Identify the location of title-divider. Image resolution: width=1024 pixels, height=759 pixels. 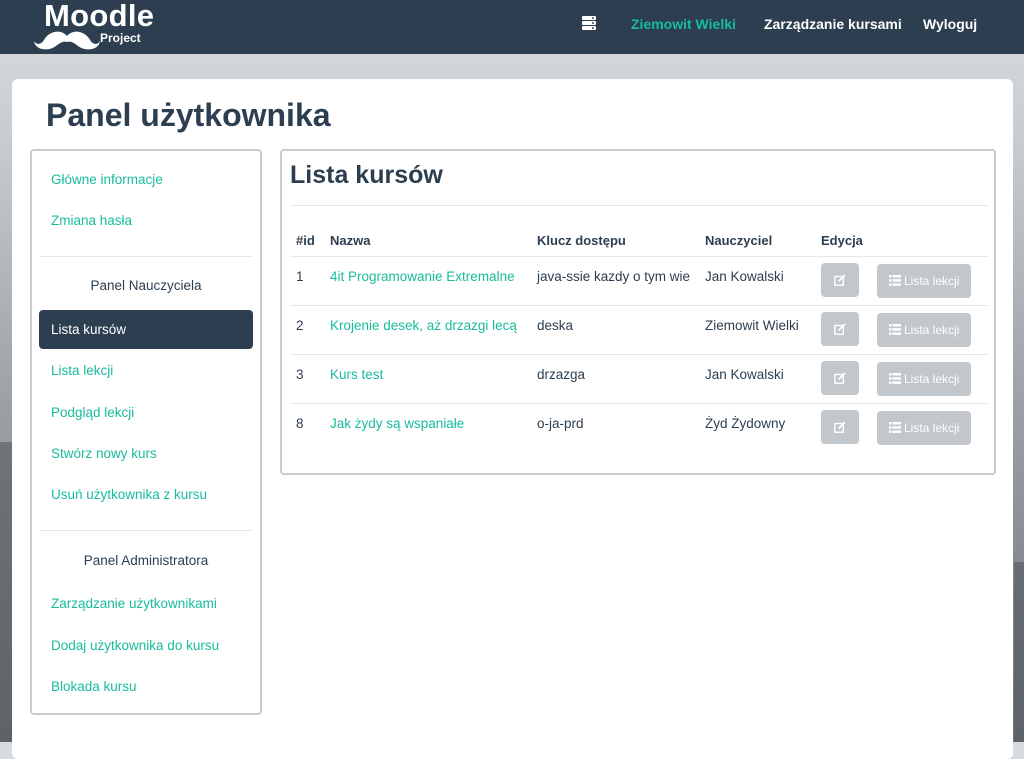
(639, 205).